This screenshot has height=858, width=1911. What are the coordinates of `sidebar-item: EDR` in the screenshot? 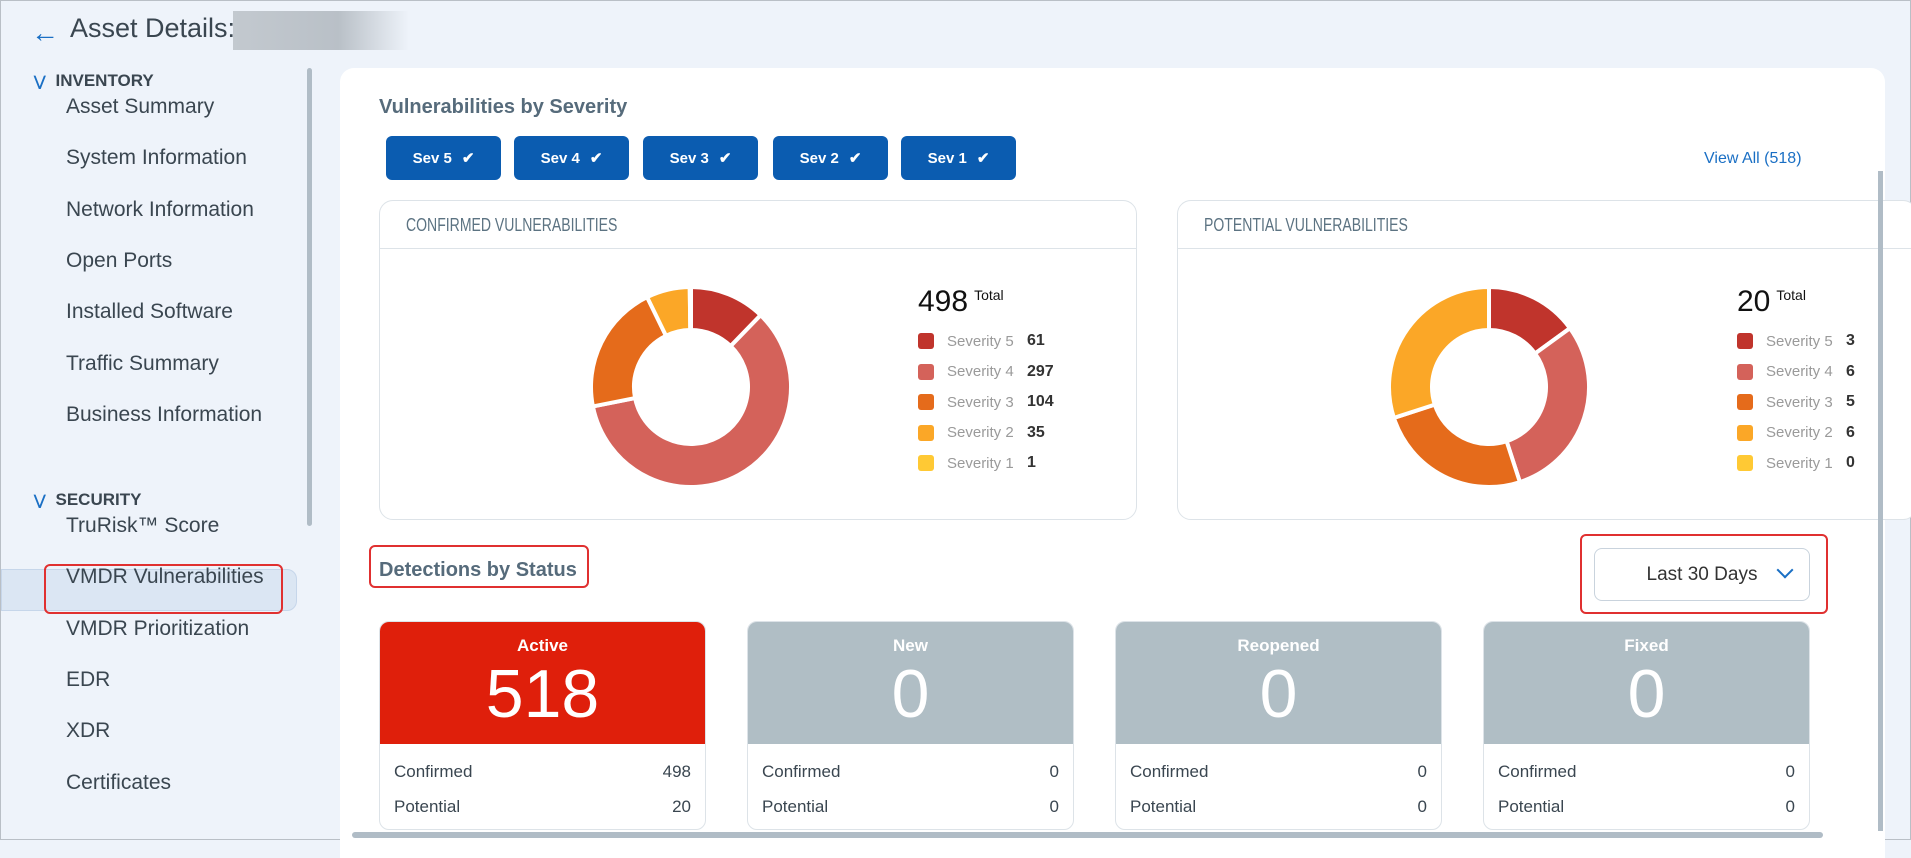 It's located at (88, 680).